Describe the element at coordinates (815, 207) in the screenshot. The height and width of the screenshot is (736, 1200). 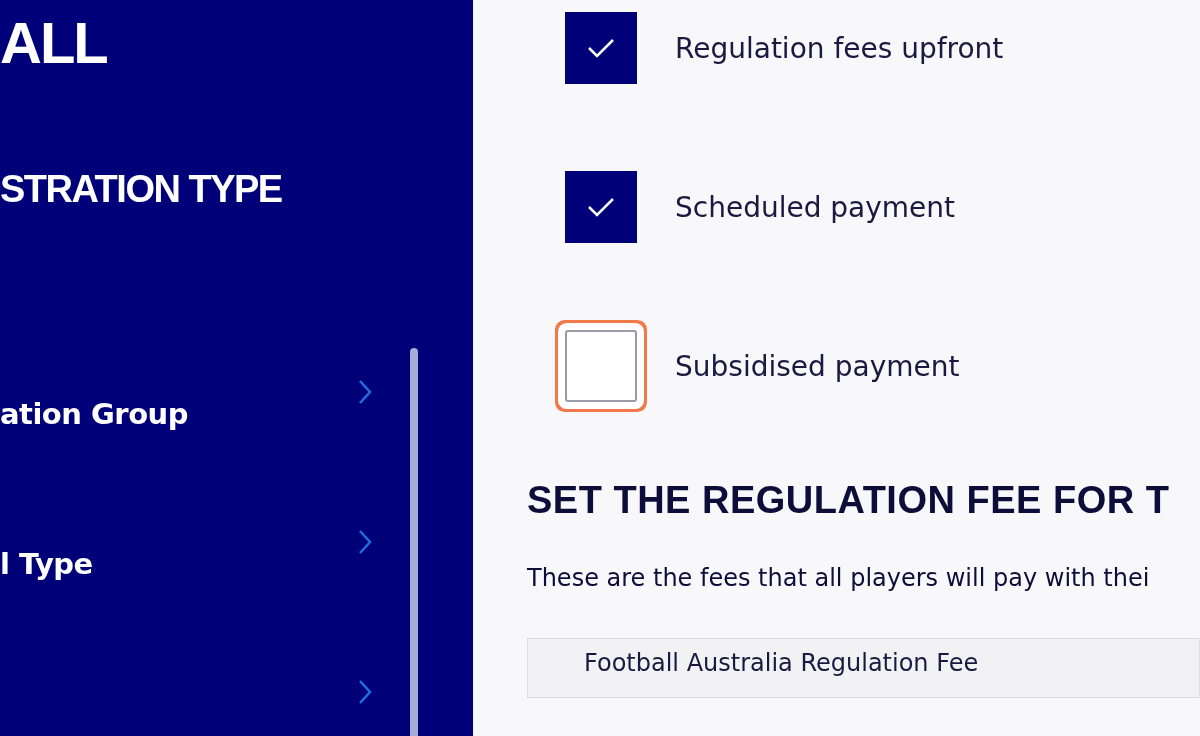
I see `checkbox-label: Scheduled payment` at that location.